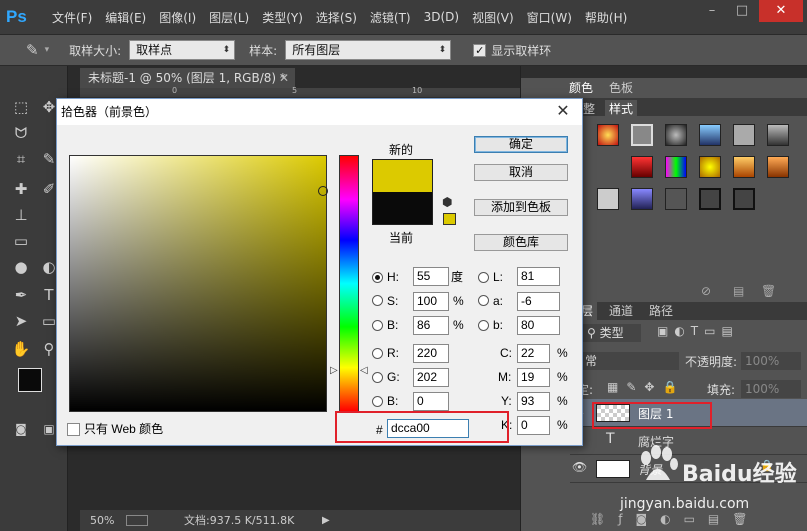  What do you see at coordinates (21, 133) in the screenshot?
I see `lasso-icon: ᗢ` at bounding box center [21, 133].